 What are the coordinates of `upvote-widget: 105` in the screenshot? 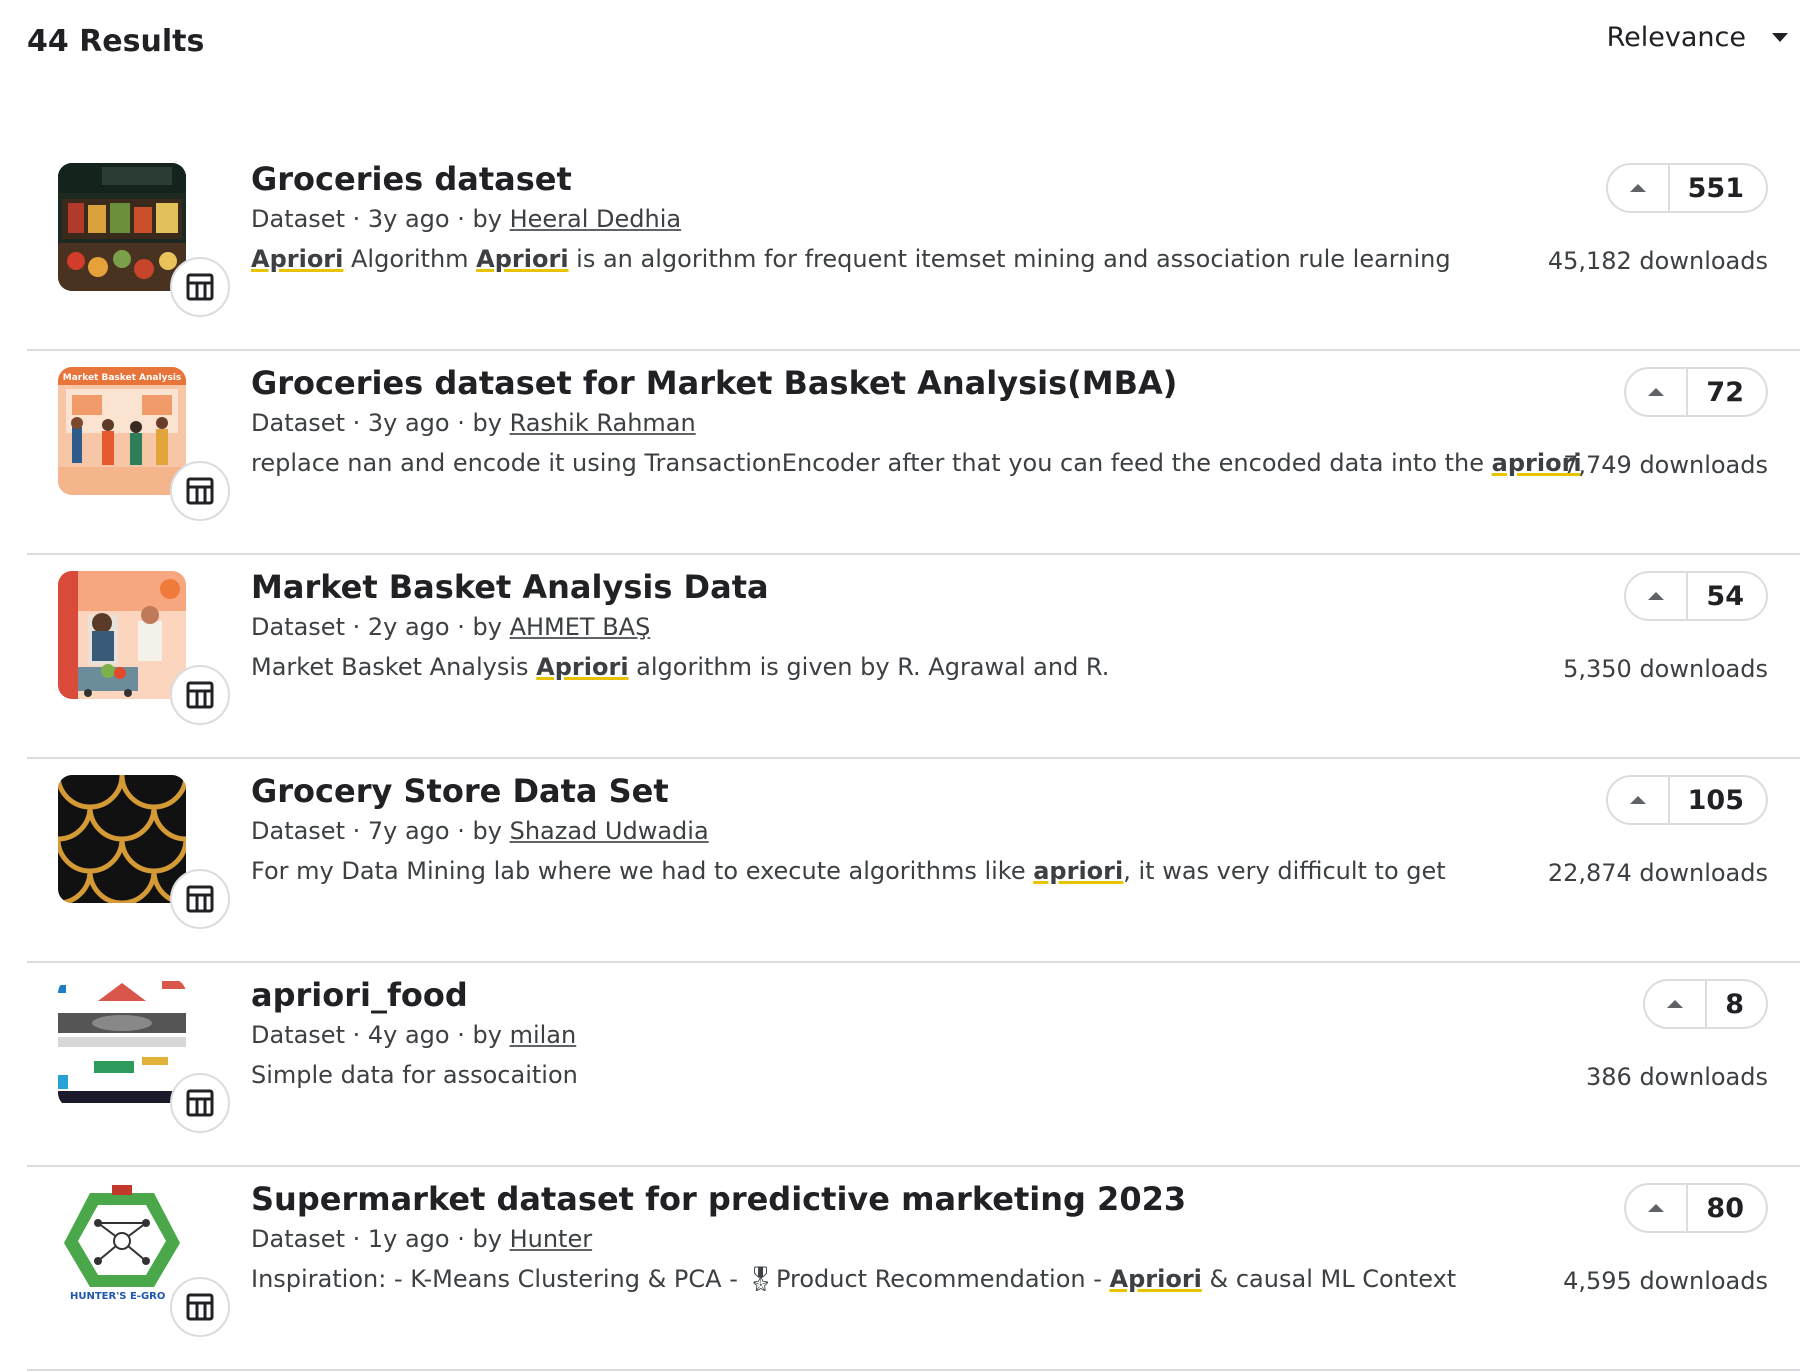 It's located at (1686, 800).